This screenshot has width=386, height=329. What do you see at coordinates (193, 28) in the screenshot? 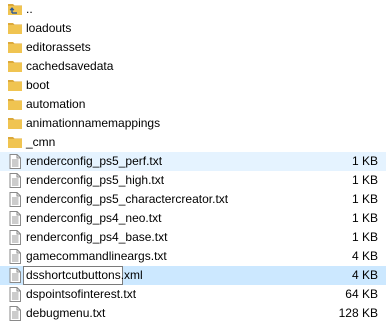
I see `list-item: loadouts` at bounding box center [193, 28].